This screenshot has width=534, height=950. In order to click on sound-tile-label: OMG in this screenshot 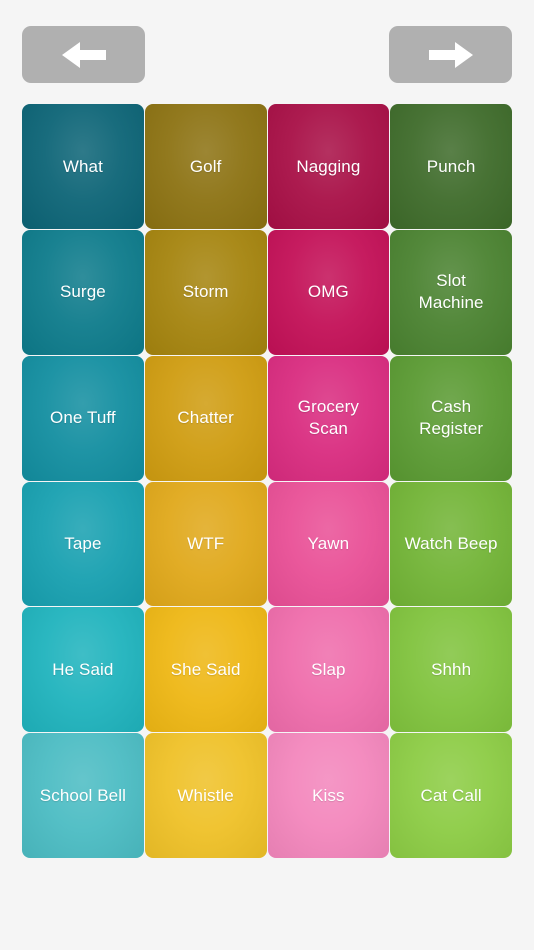, I will do `click(328, 292)`.